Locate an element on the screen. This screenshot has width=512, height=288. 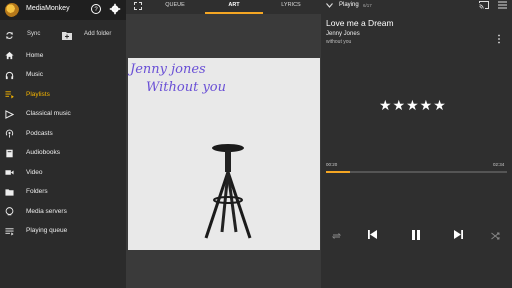
sidebar-item-music: Music is located at coordinates (63, 76).